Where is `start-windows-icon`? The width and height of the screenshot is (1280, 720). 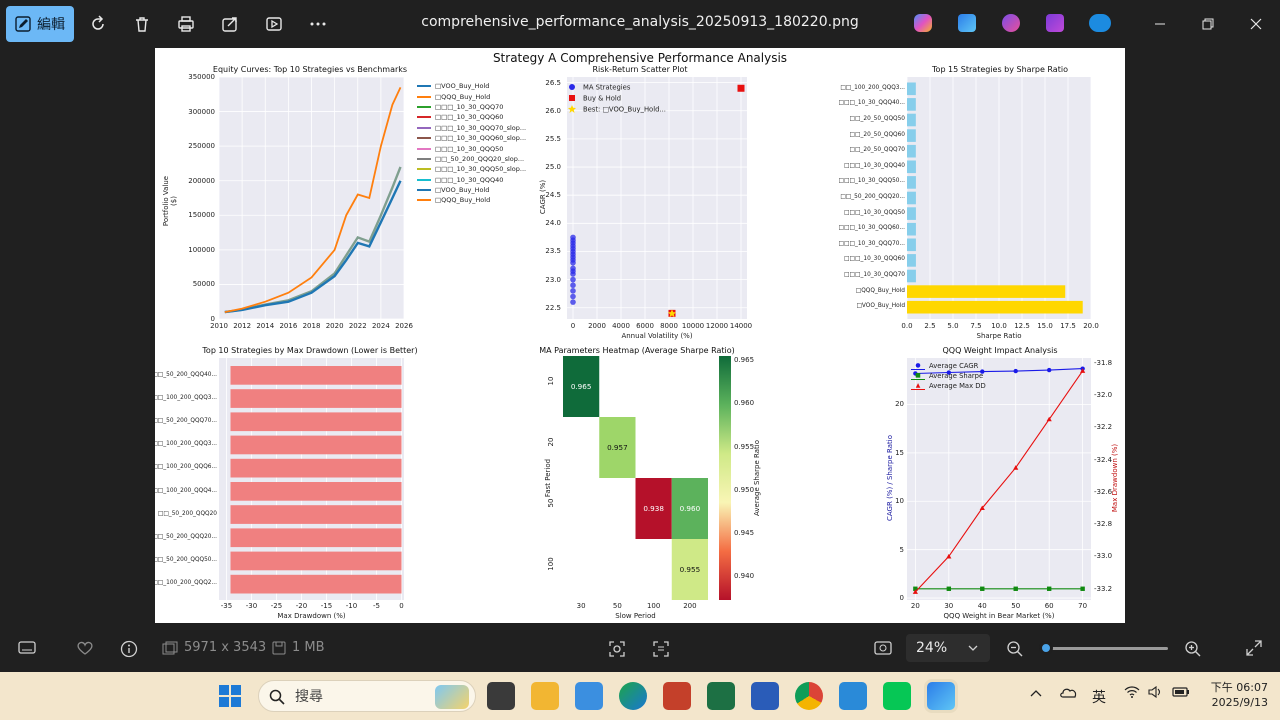 start-windows-icon is located at coordinates (230, 696).